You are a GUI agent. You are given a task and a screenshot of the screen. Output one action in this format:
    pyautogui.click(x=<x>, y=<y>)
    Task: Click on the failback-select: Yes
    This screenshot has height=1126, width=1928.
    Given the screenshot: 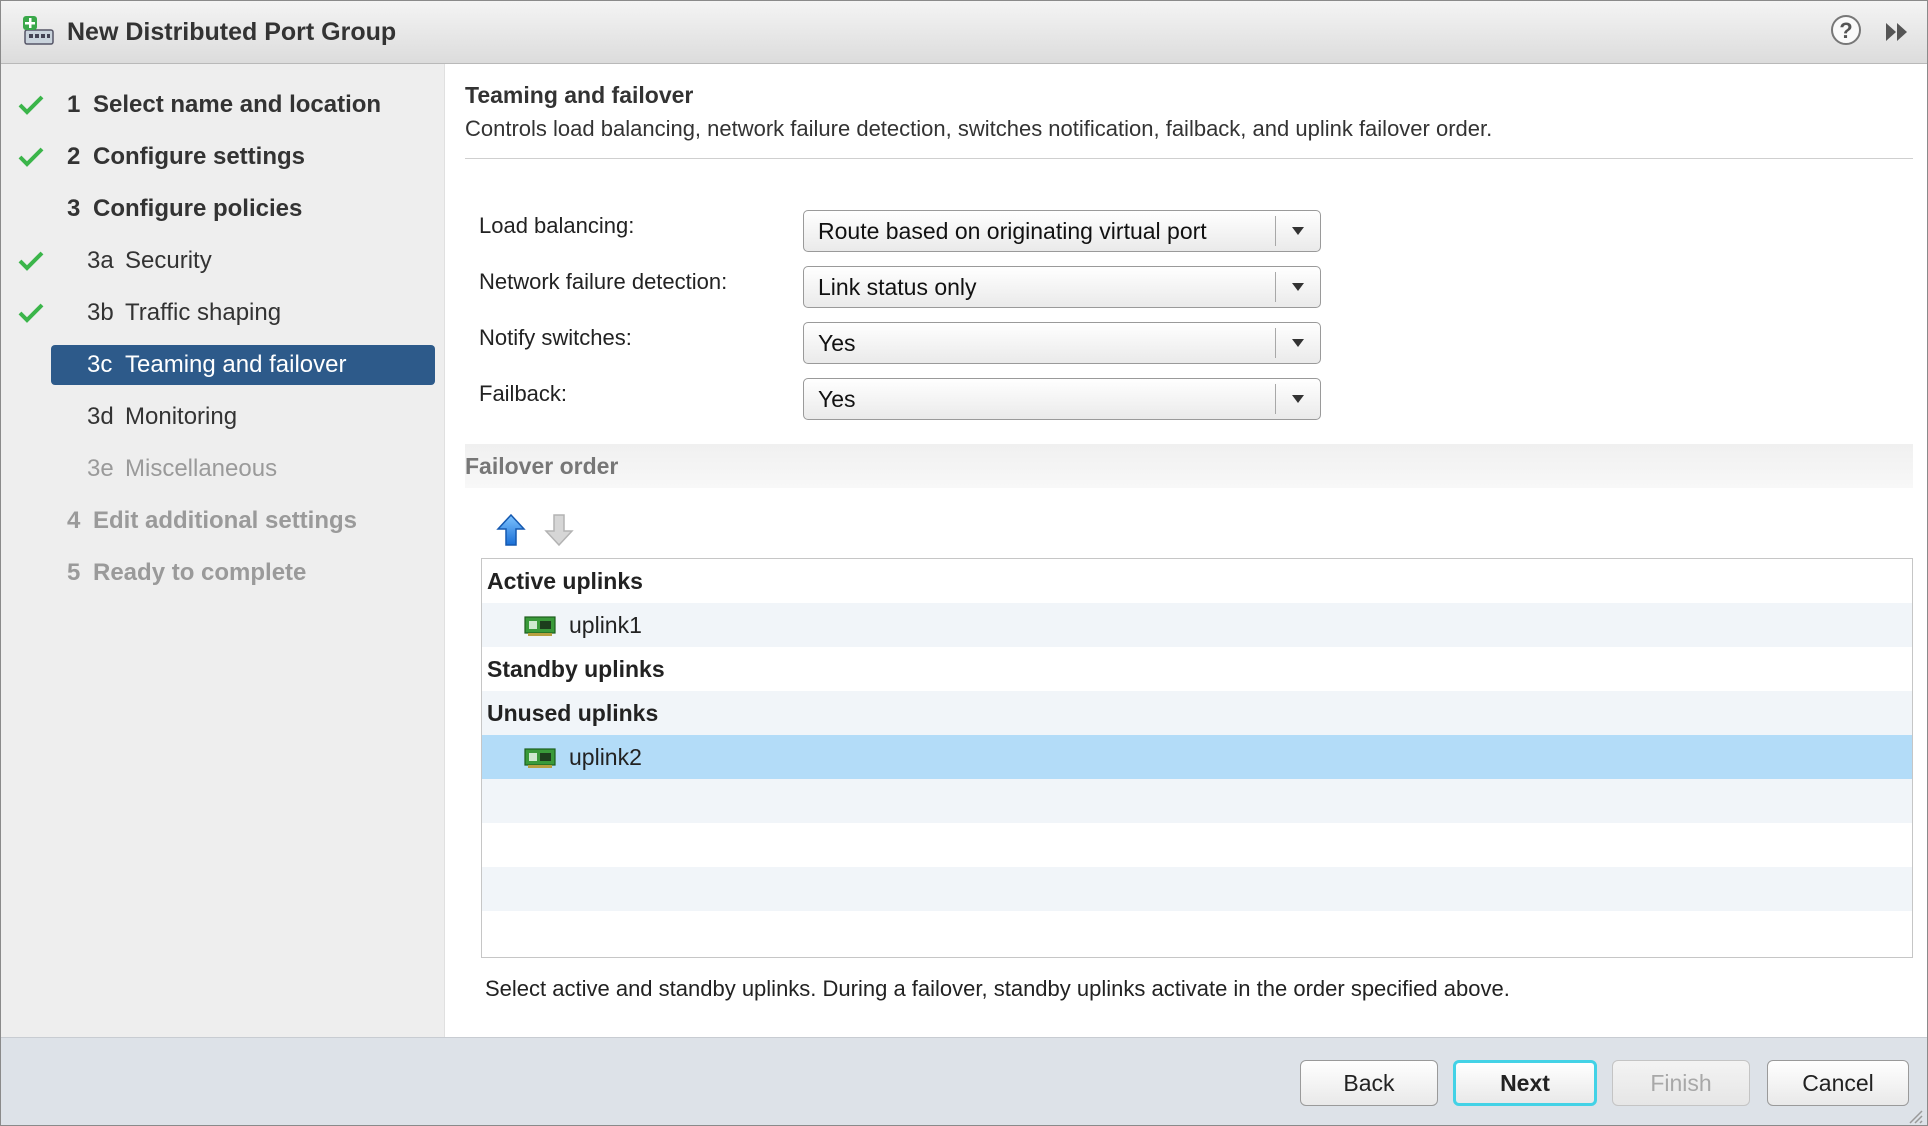 What is the action you would take?
    pyautogui.click(x=1062, y=399)
    